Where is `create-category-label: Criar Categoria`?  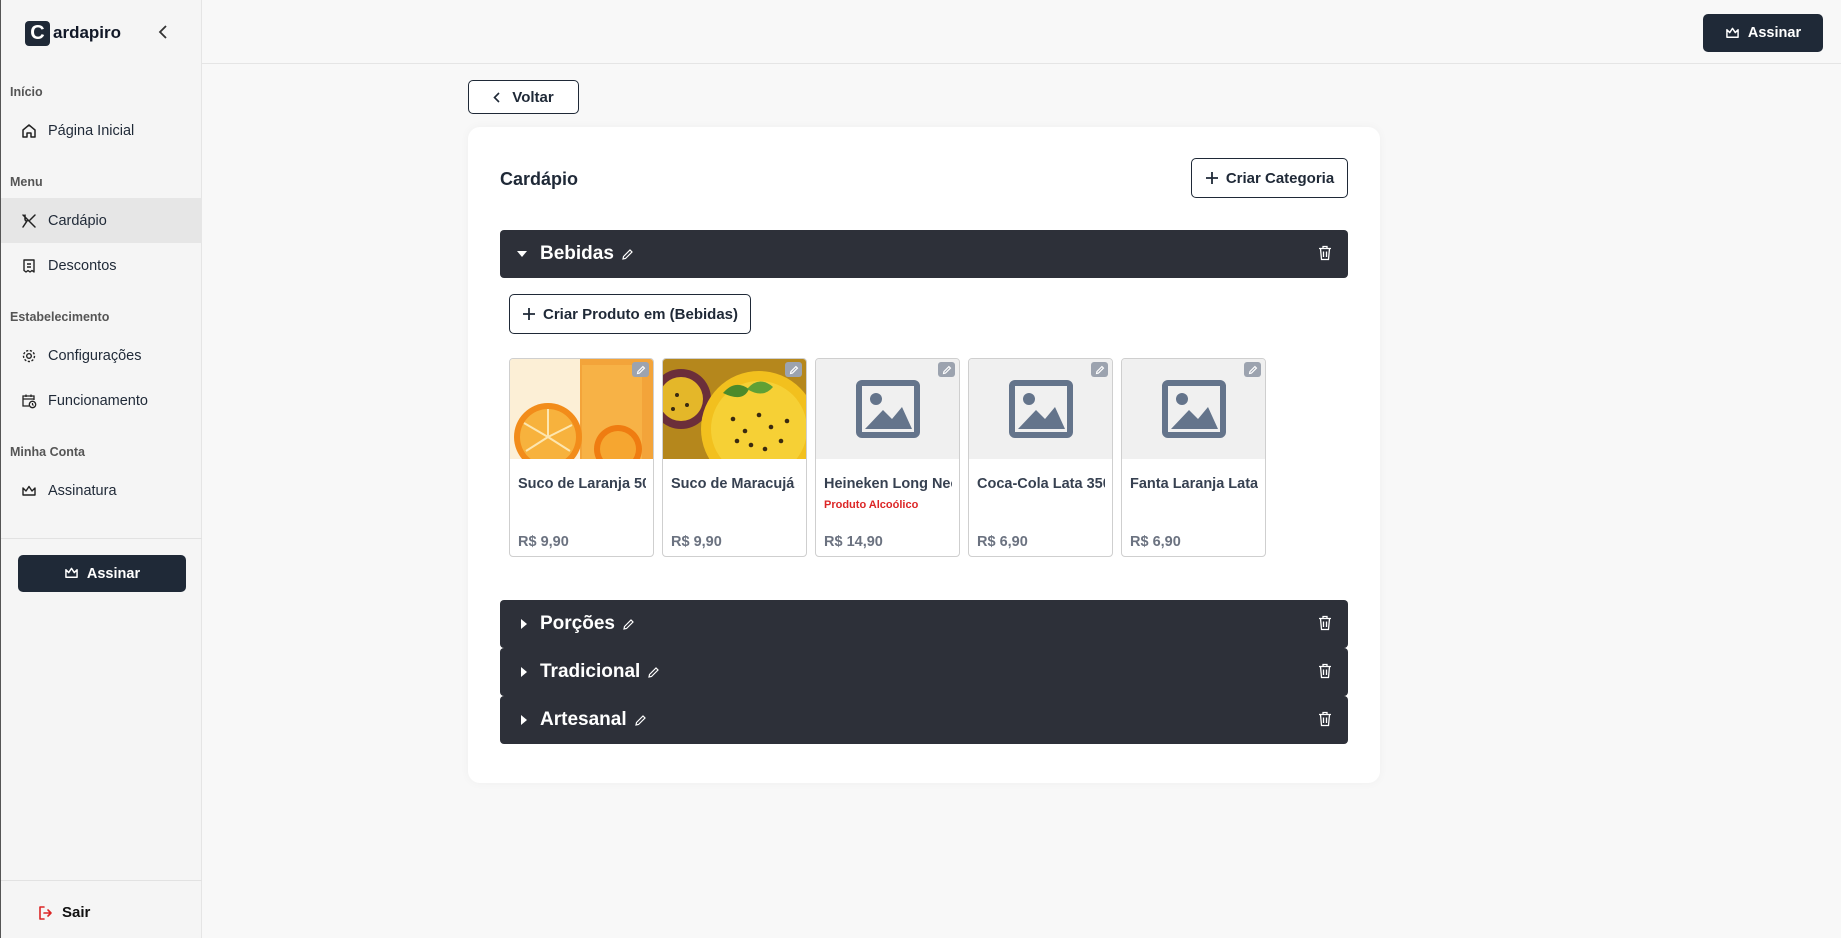
create-category-label: Criar Categoria is located at coordinates (1280, 178).